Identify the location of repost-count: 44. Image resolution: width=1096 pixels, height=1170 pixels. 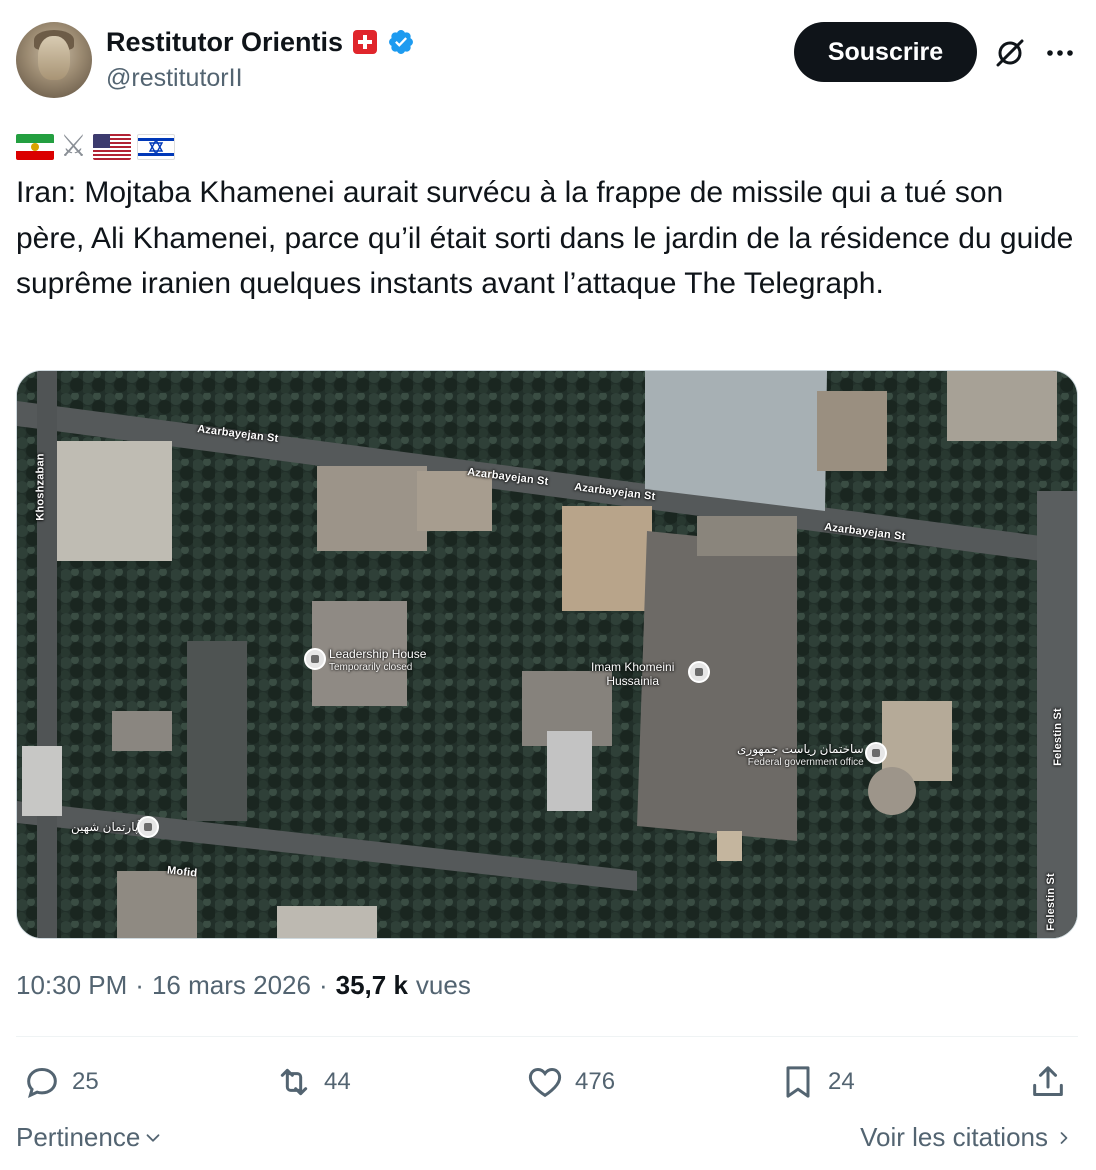
(337, 1081).